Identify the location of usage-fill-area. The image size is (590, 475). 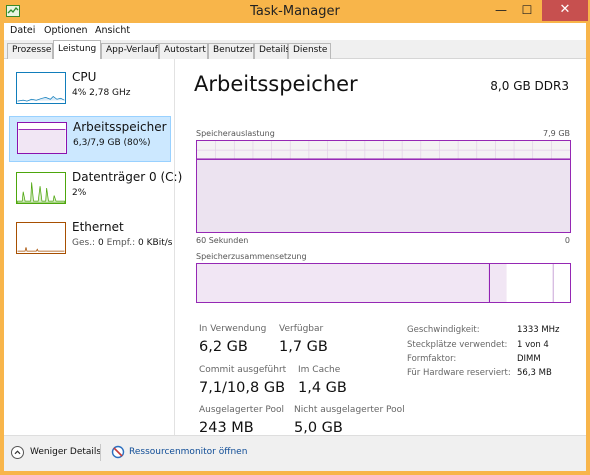
(383, 195).